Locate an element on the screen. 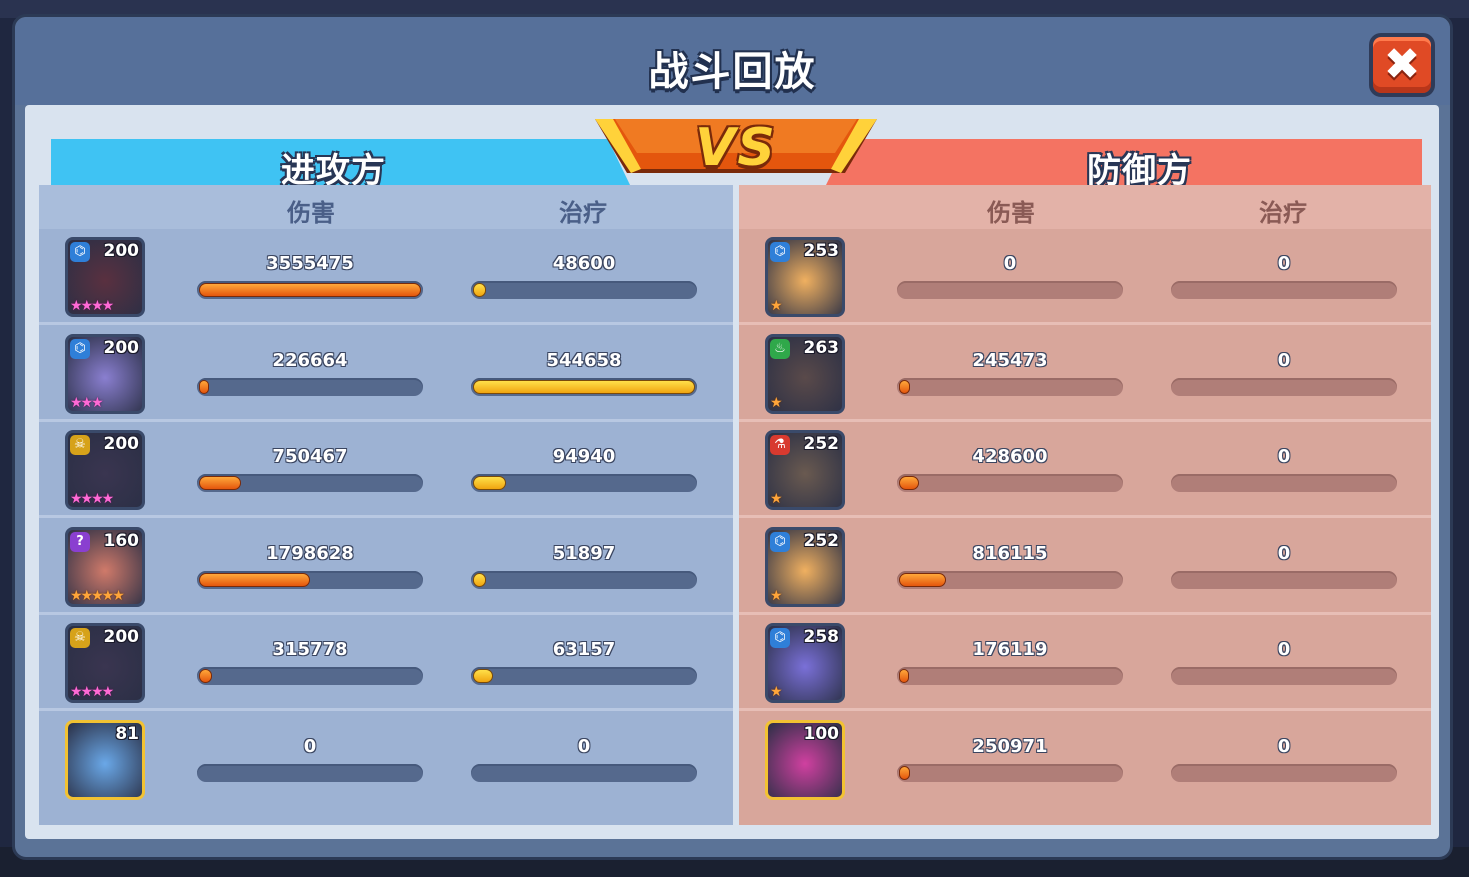 The height and width of the screenshot is (877, 1469). hero-portrait: ⌬ 200 ★★★ is located at coordinates (105, 373).